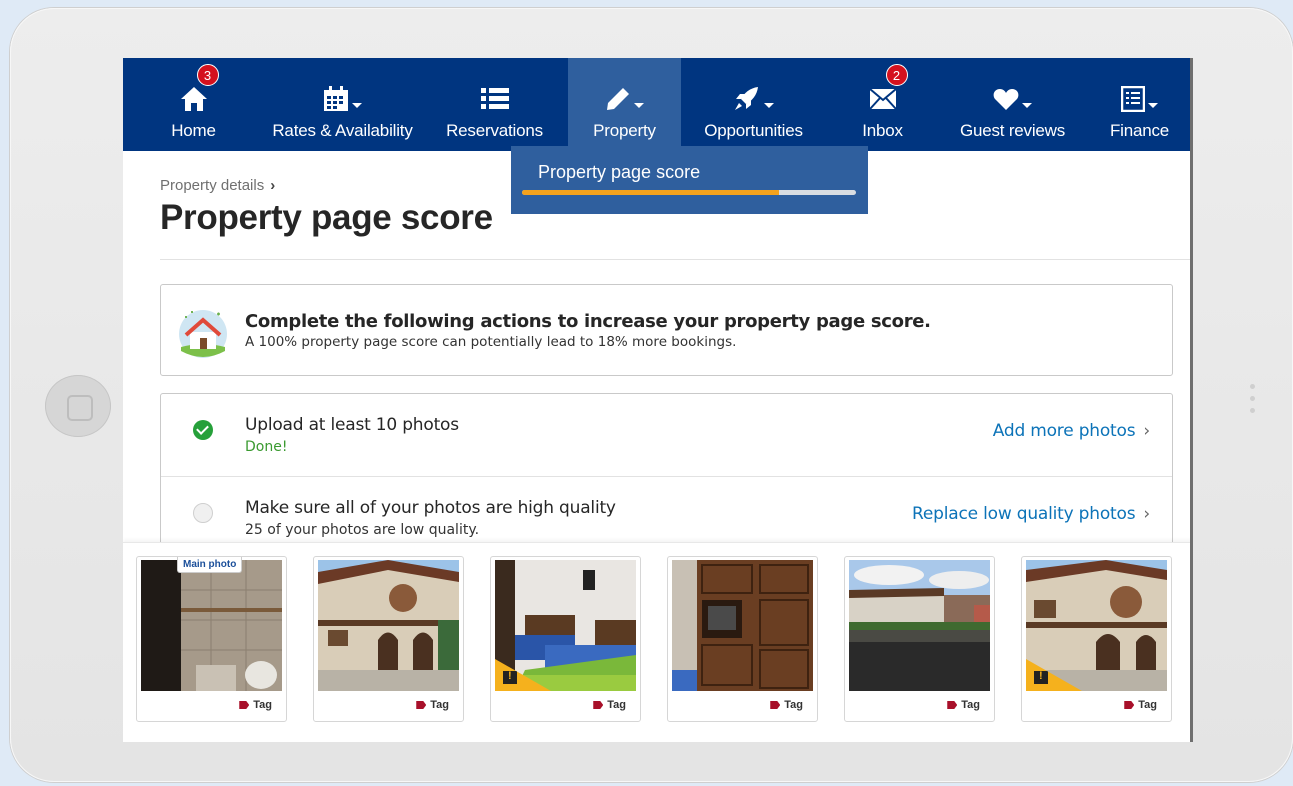 The height and width of the screenshot is (786, 1293). I want to click on task-title: Upload at least 10 photos, so click(352, 425).